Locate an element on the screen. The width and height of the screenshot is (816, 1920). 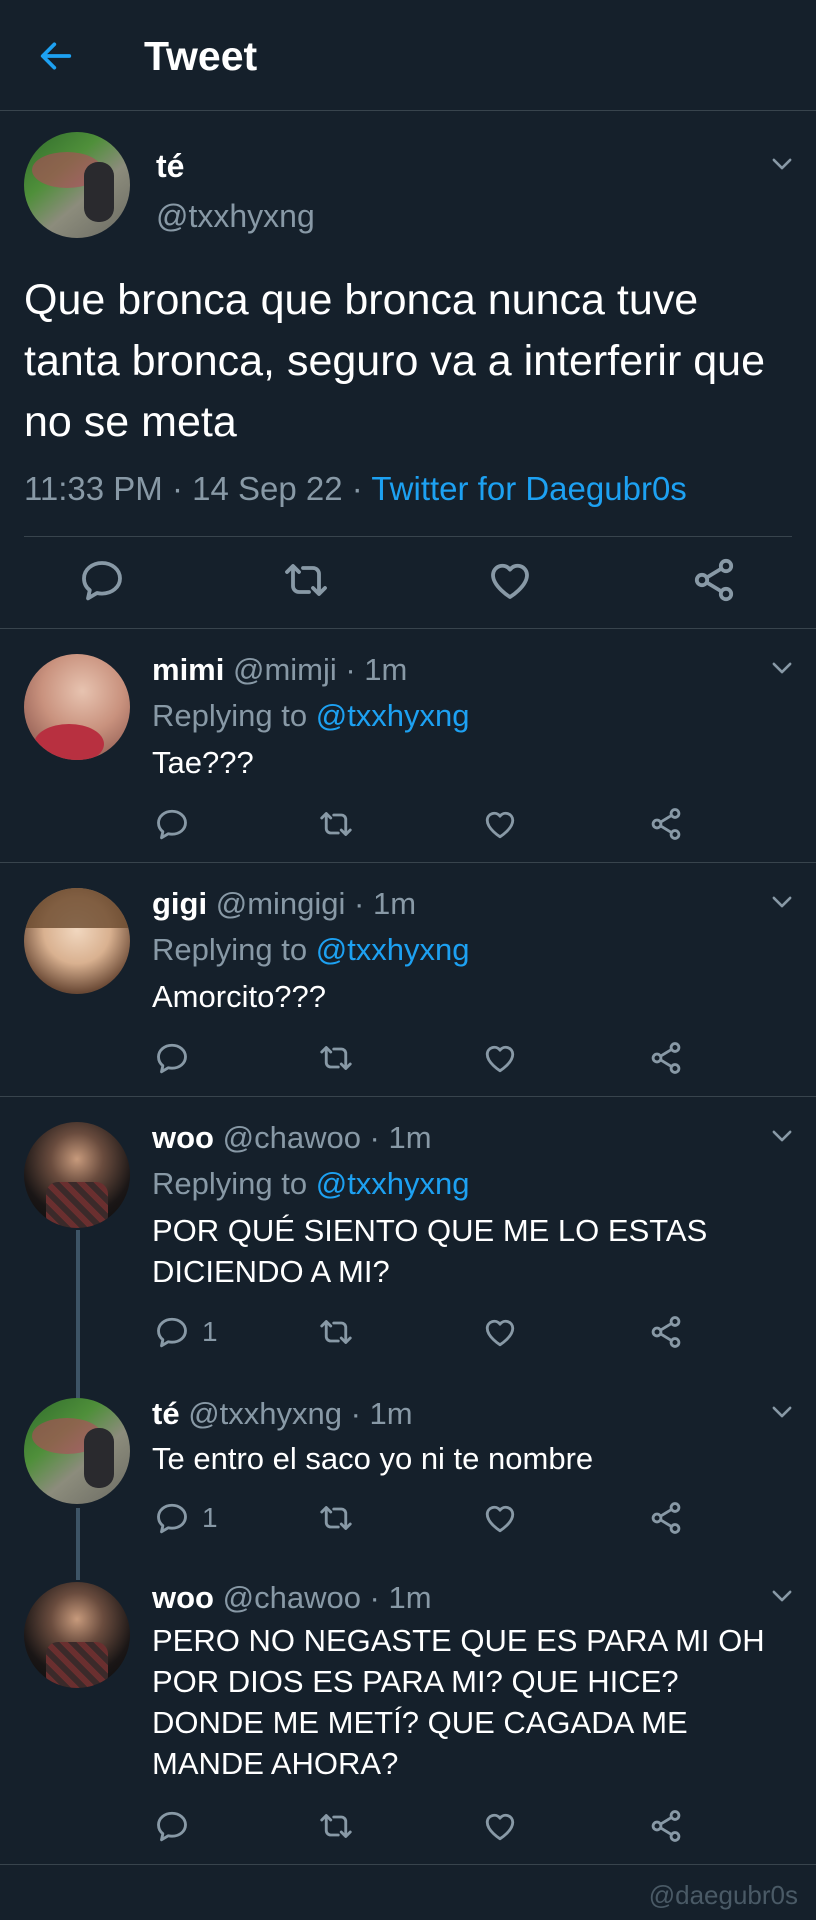
reply-author-meta: @chawoo · 1m is located at coordinates (327, 1137).